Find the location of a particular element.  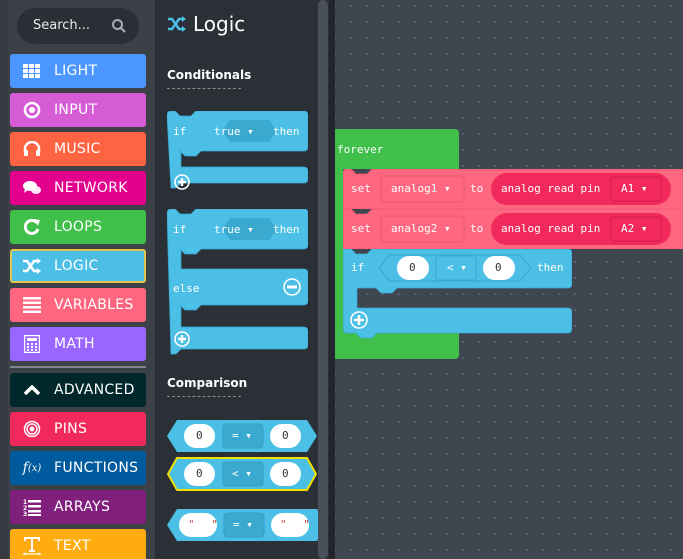

category-label: LOOPS is located at coordinates (78, 227).